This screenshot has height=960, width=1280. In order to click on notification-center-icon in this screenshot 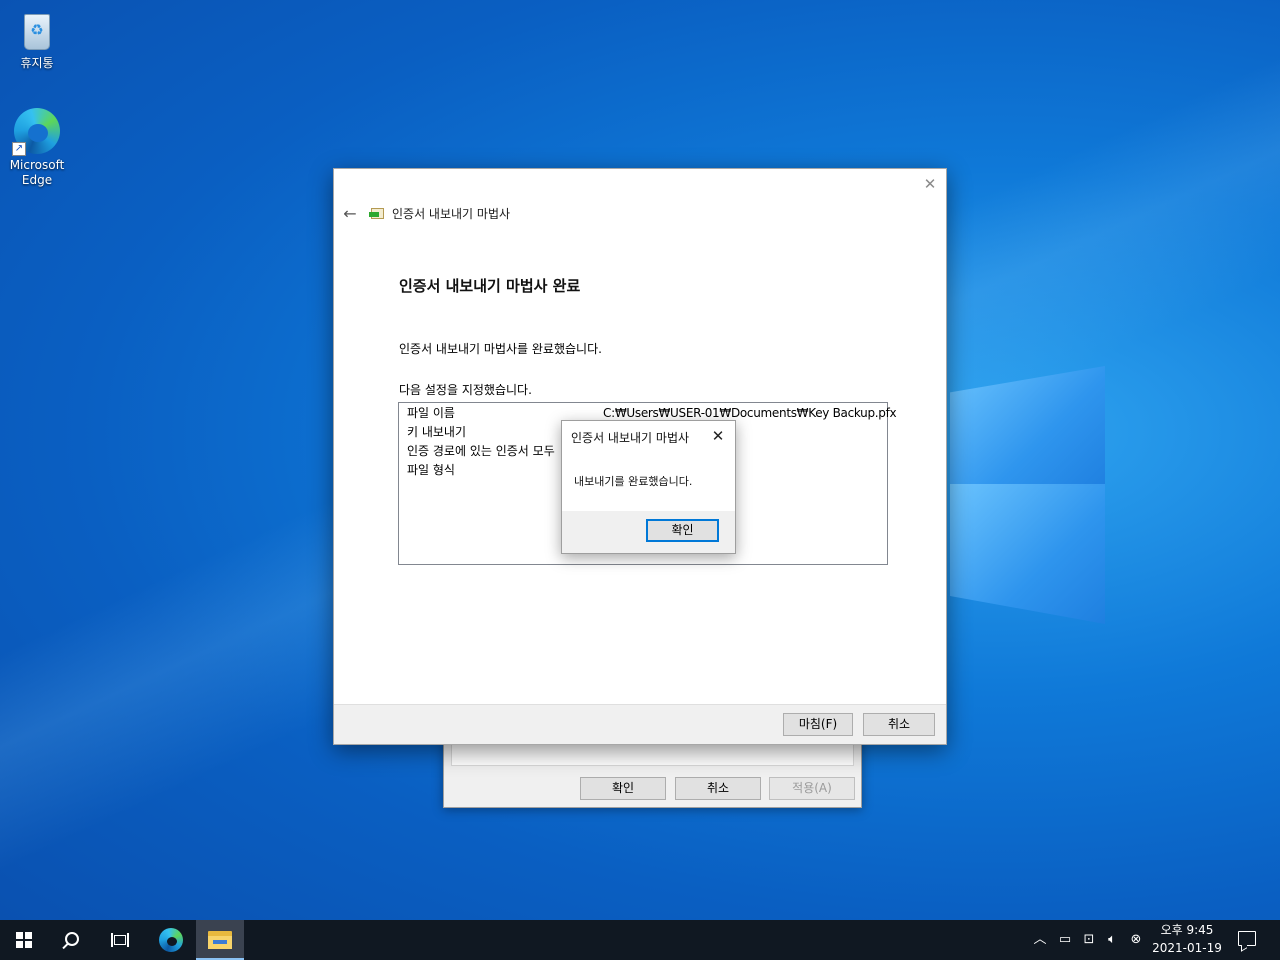, I will do `click(1247, 938)`.